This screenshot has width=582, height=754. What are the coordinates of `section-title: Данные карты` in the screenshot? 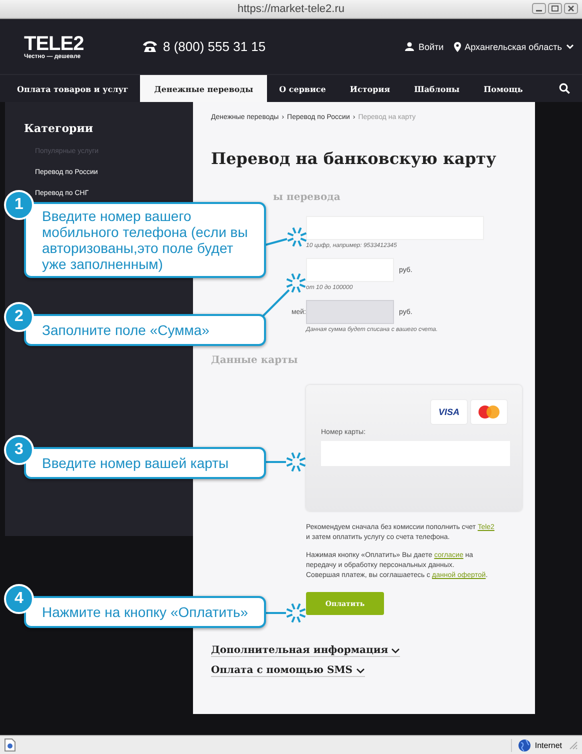 It's located at (255, 360).